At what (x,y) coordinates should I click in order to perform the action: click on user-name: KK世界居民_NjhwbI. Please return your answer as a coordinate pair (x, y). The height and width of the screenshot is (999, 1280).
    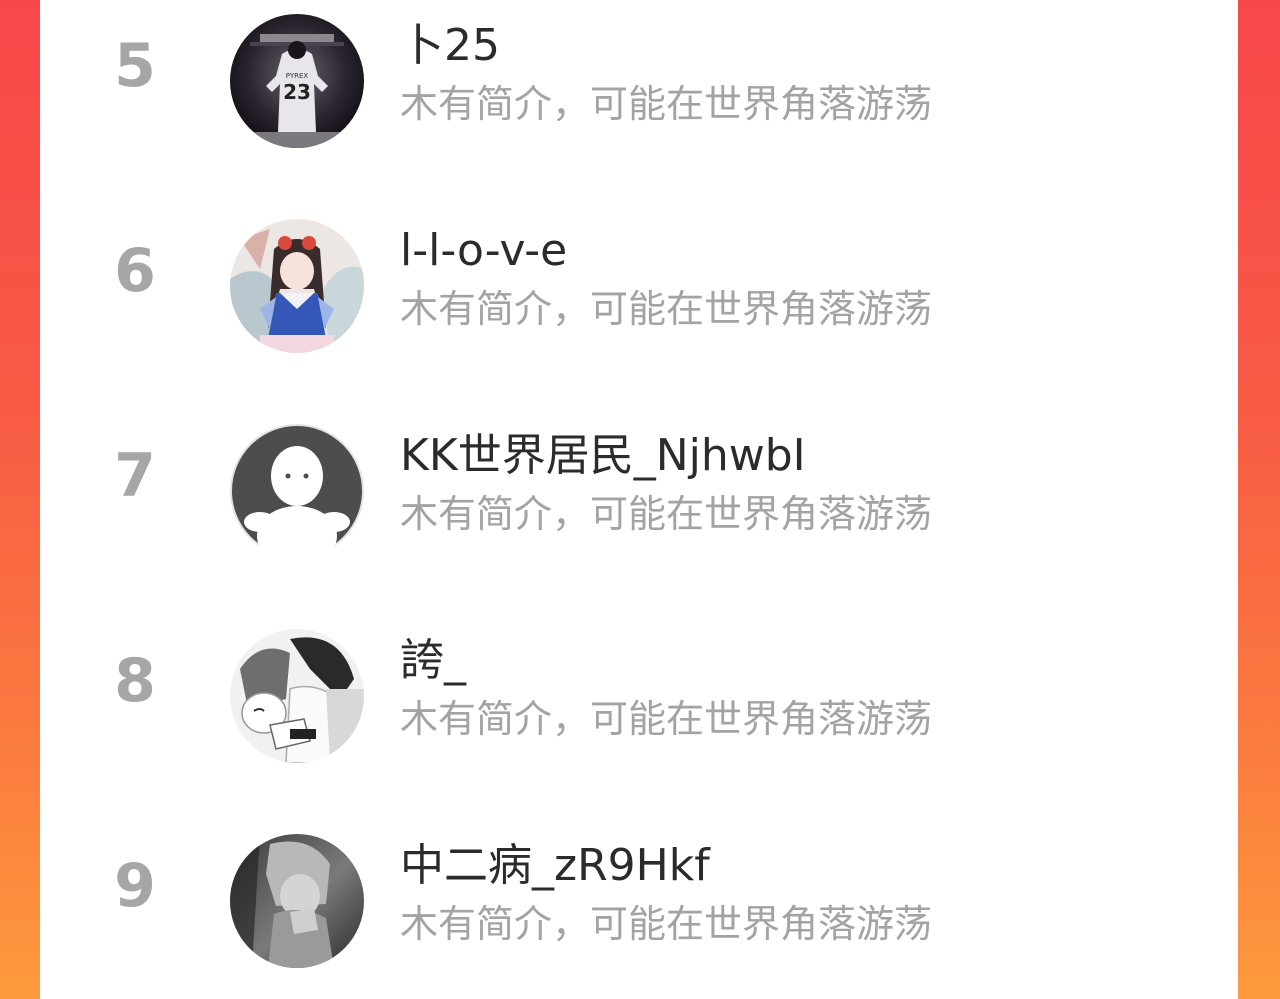
    Looking at the image, I should click on (603, 456).